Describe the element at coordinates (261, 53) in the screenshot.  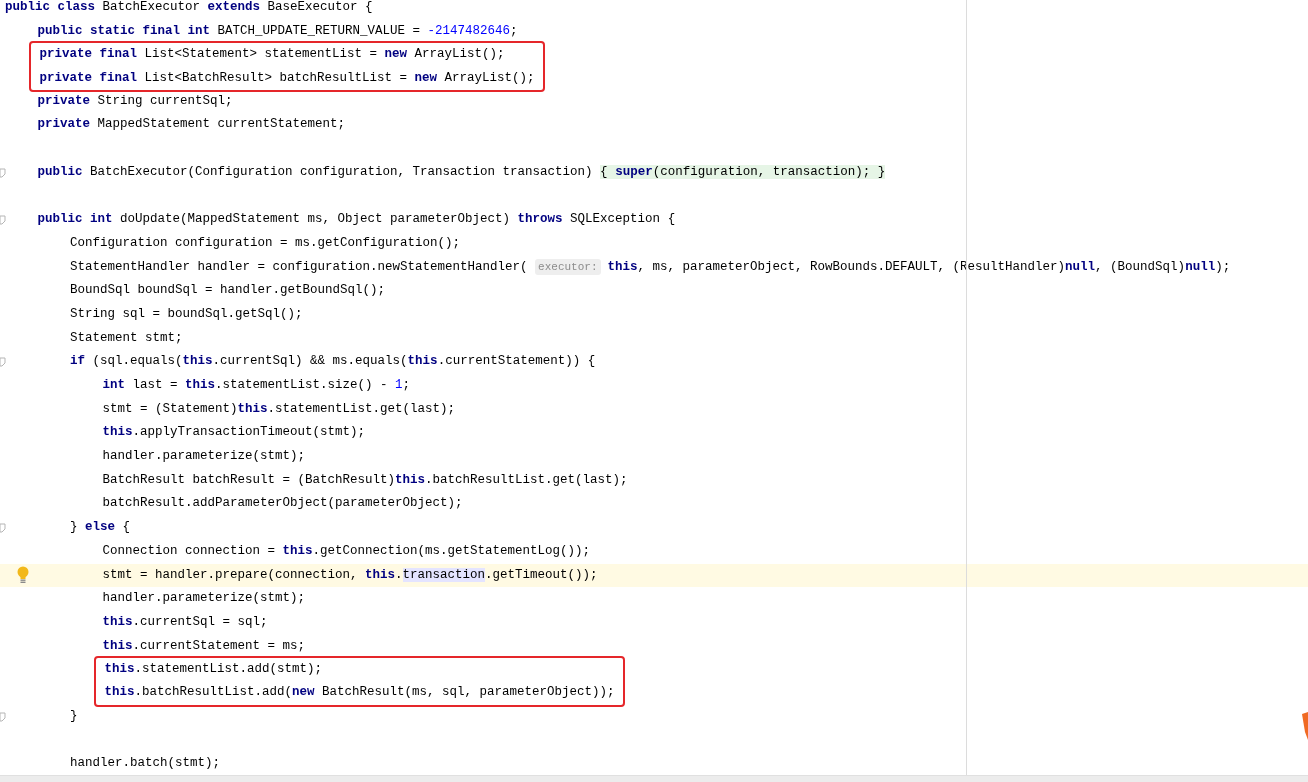
I see `code-text: List<Statement> statementList =` at that location.